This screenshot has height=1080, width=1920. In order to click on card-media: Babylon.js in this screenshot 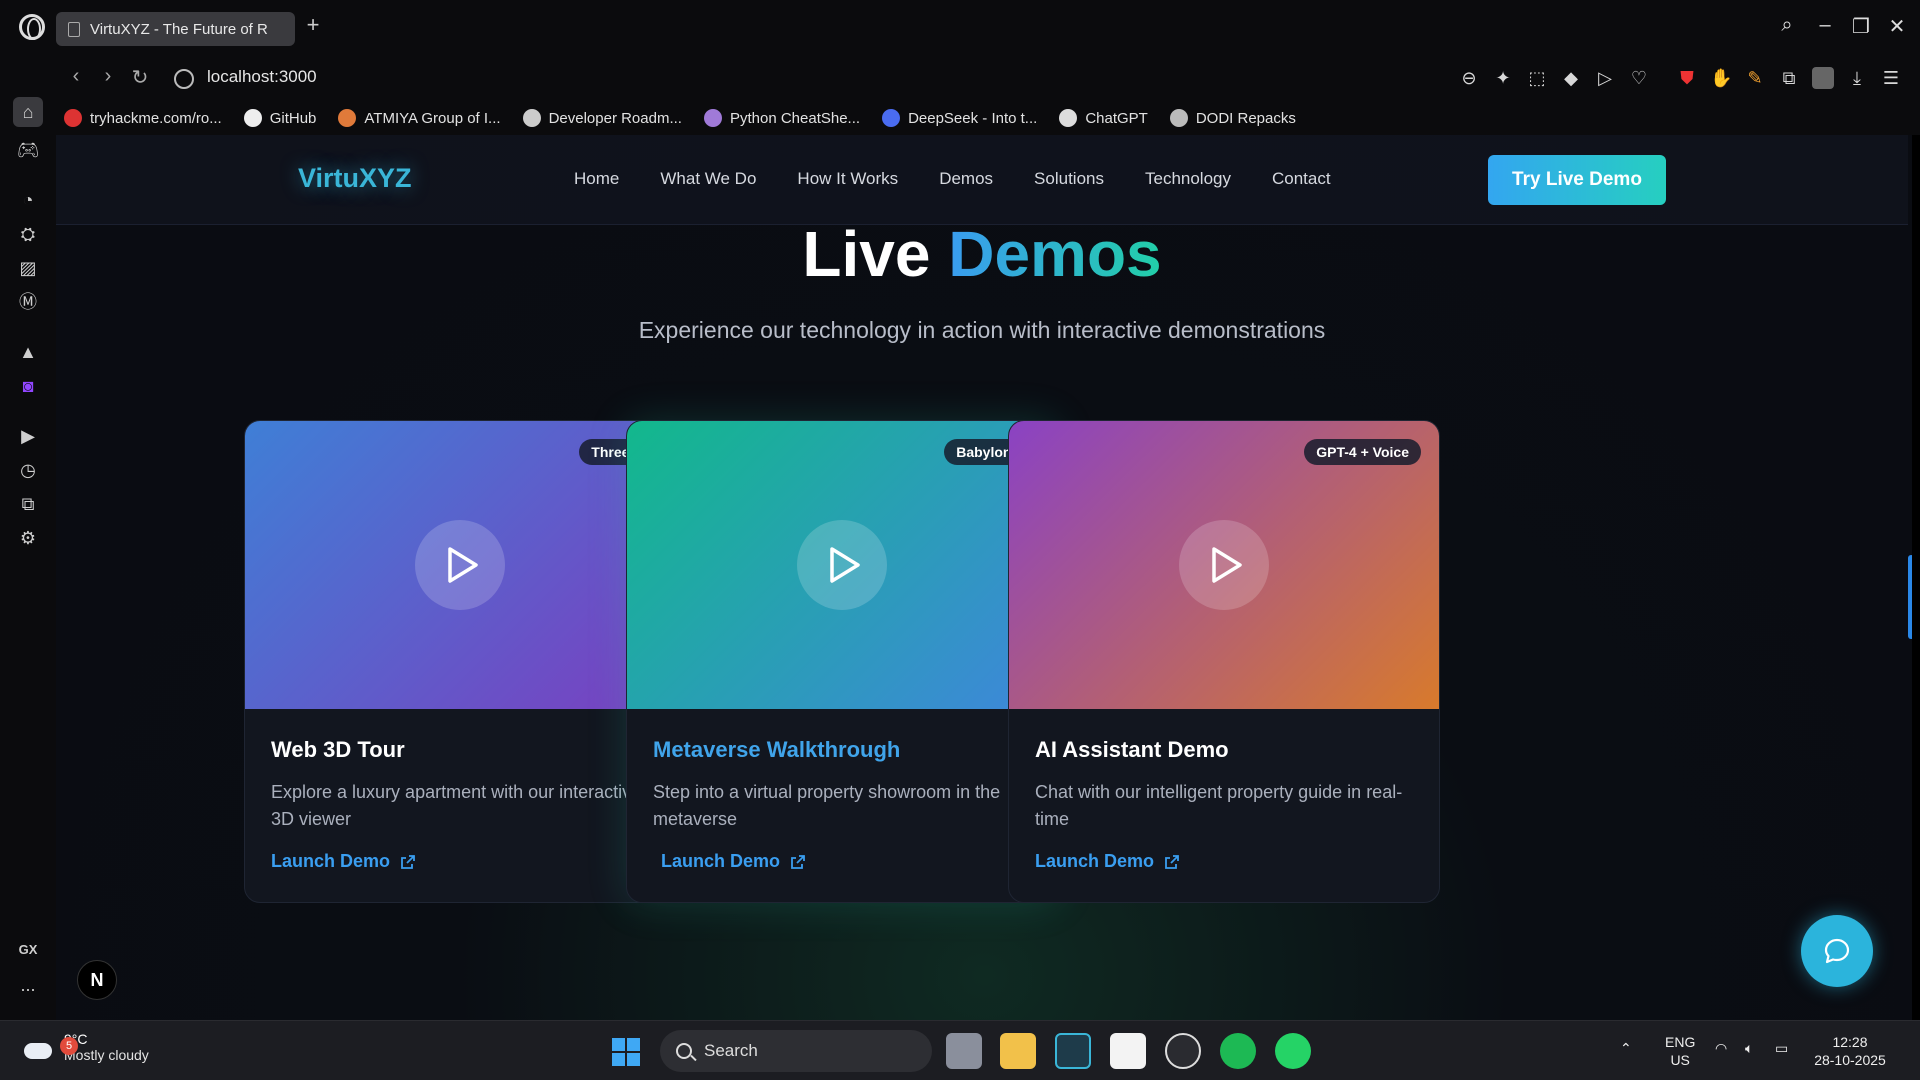, I will do `click(842, 565)`.